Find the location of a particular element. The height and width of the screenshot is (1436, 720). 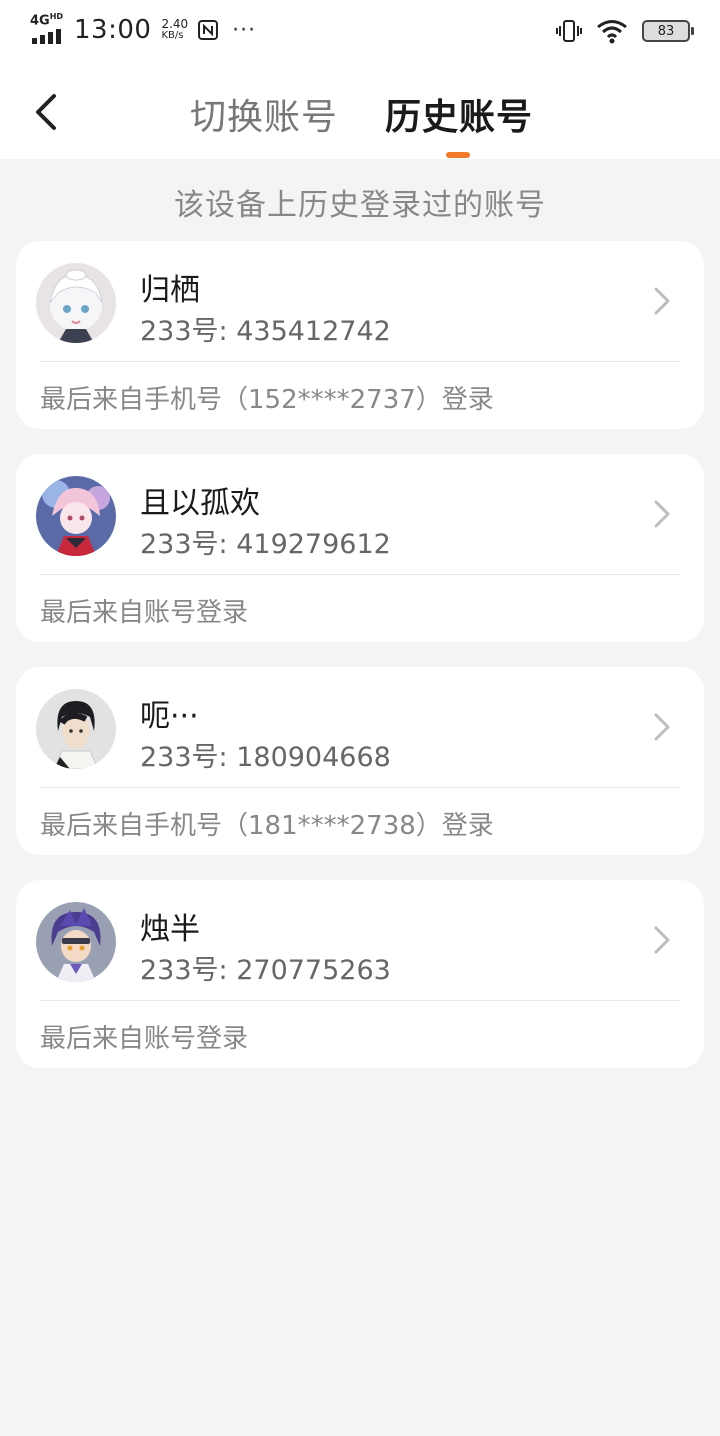

tab-history-account: 历史账号 is located at coordinates (459, 114).